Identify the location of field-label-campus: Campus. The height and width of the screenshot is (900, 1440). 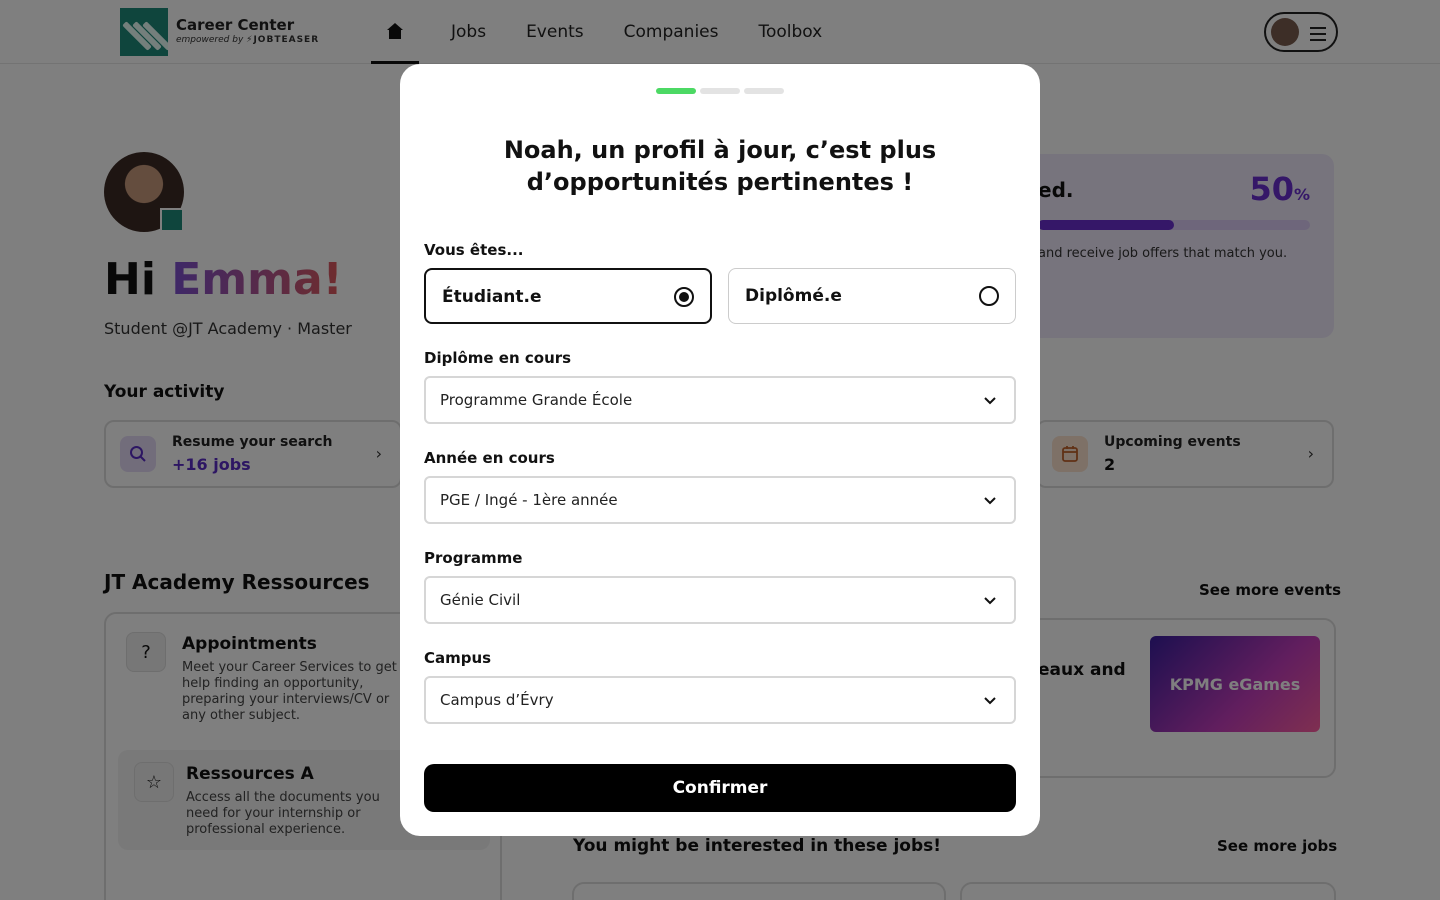
(458, 658).